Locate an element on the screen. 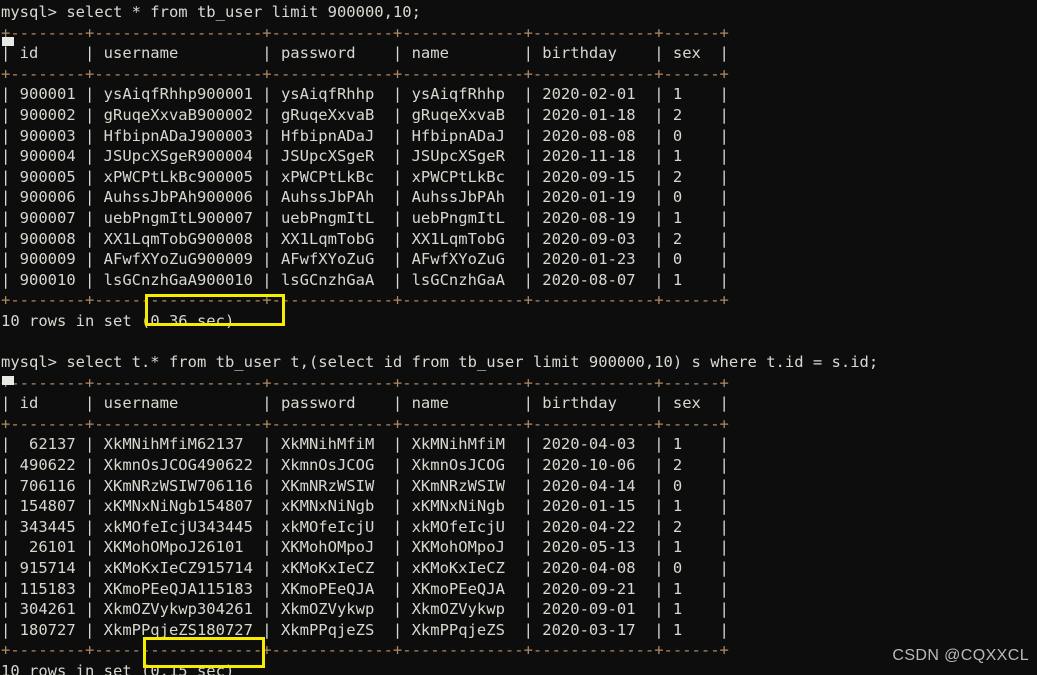  query-time-value: (0.15 sec) is located at coordinates (187, 668).